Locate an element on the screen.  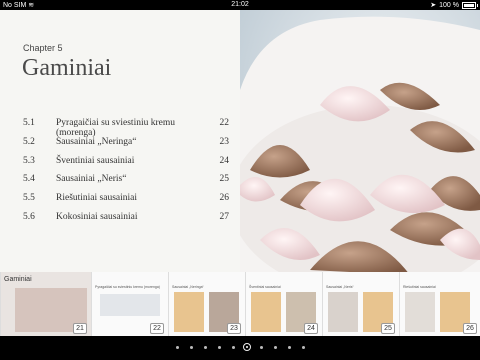
clock: 21:02 is located at coordinates (240, 4).